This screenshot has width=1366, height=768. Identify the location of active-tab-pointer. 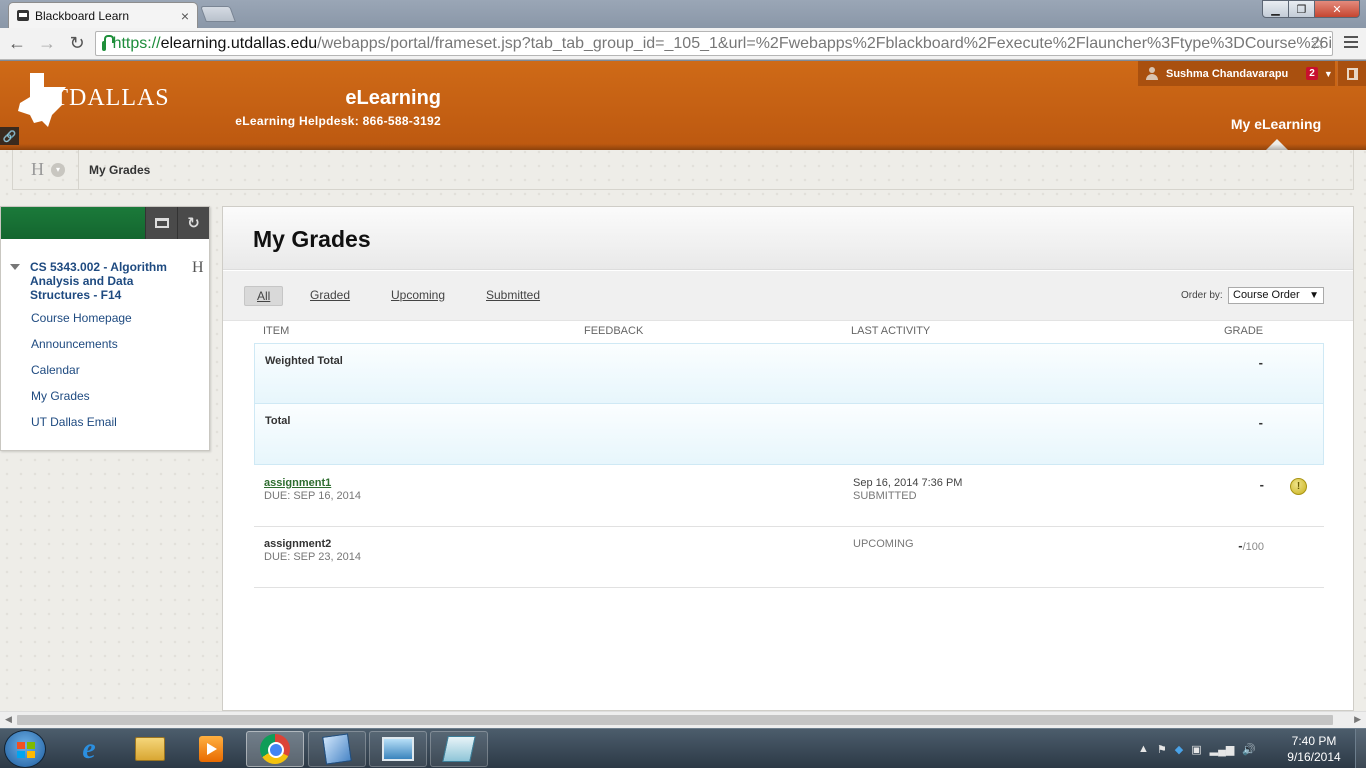
(1277, 144).